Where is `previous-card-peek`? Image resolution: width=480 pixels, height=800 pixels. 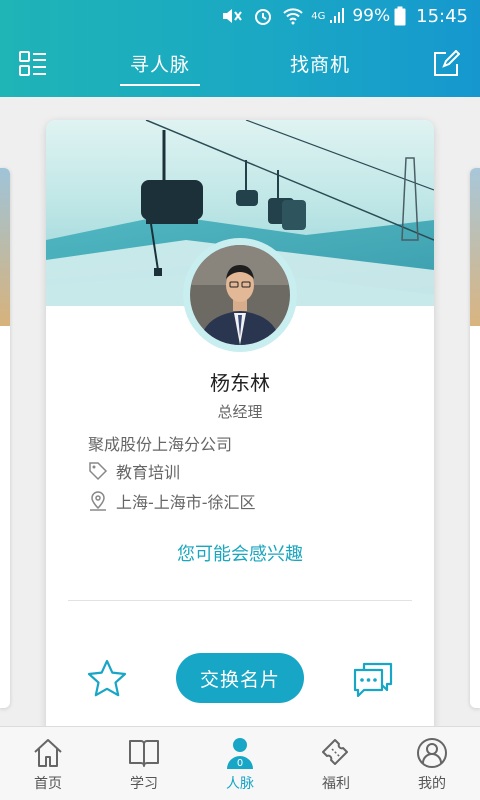 previous-card-peek is located at coordinates (5, 438).